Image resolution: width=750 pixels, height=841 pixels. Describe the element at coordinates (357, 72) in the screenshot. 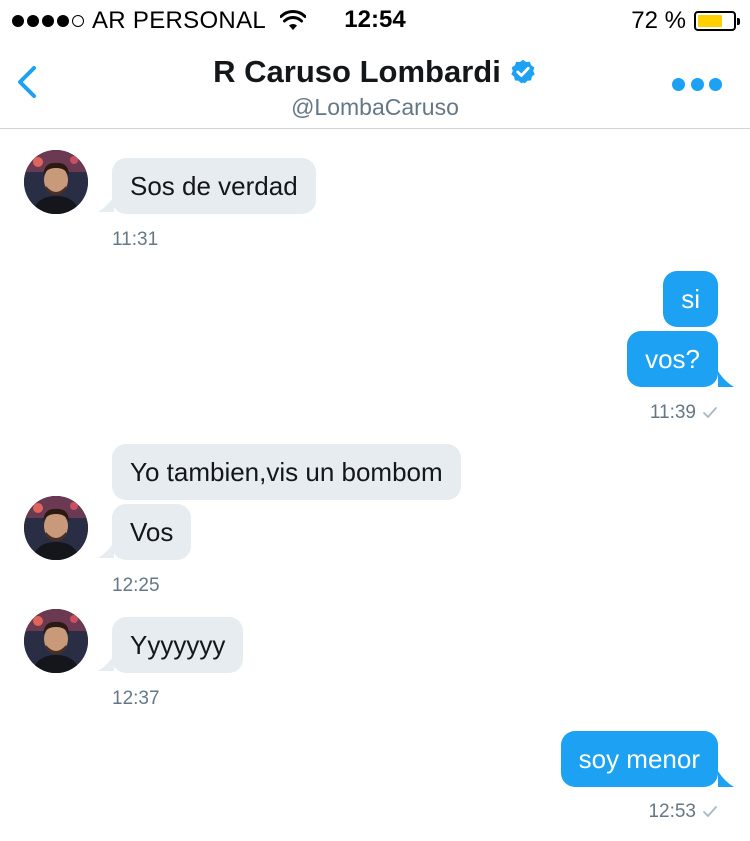

I see `contact-name: R Caruso Lombardi` at that location.